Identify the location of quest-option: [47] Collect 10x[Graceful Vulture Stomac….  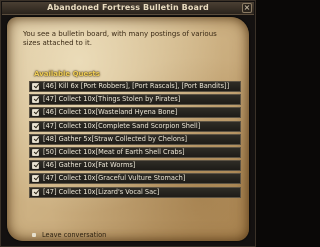
(135, 179).